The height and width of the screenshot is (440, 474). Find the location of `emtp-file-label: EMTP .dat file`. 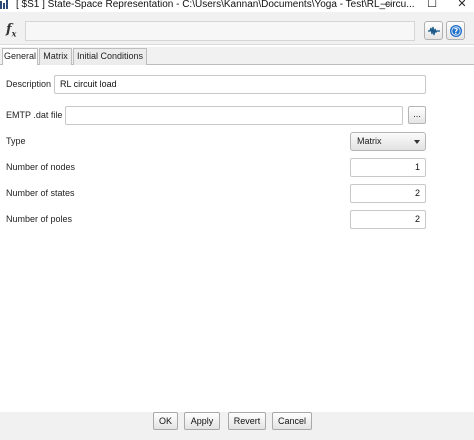

emtp-file-label: EMTP .dat file is located at coordinates (34, 115).